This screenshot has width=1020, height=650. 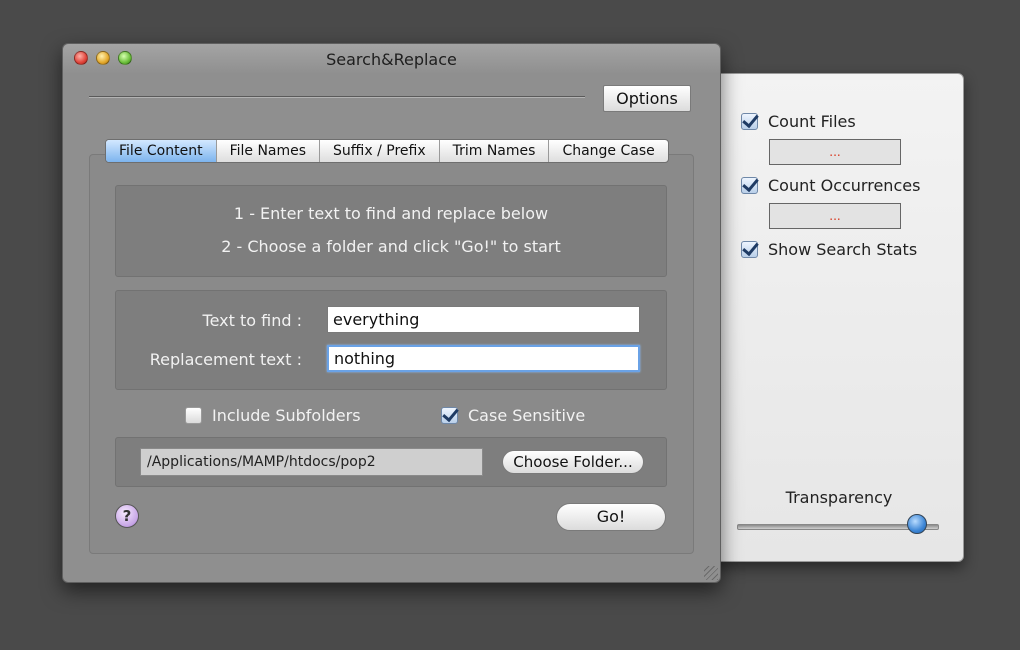 What do you see at coordinates (391, 213) in the screenshot?
I see `instruction-line-1: 1 - Enter text to find and replace below` at bounding box center [391, 213].